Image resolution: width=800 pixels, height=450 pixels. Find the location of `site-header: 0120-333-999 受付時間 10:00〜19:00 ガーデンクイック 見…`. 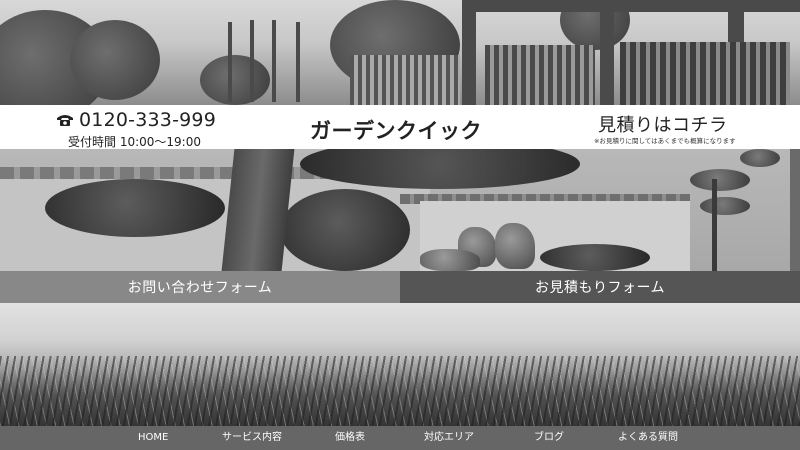

site-header: 0120-333-999 受付時間 10:00〜19:00 ガーデンクイック 見… is located at coordinates (400, 127).